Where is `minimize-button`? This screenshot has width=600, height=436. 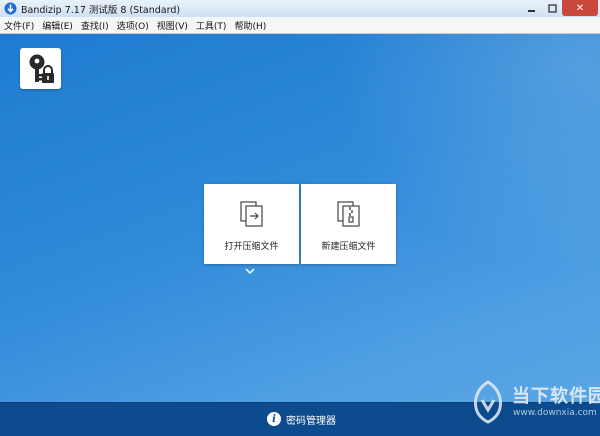
minimize-button is located at coordinates (531, 8).